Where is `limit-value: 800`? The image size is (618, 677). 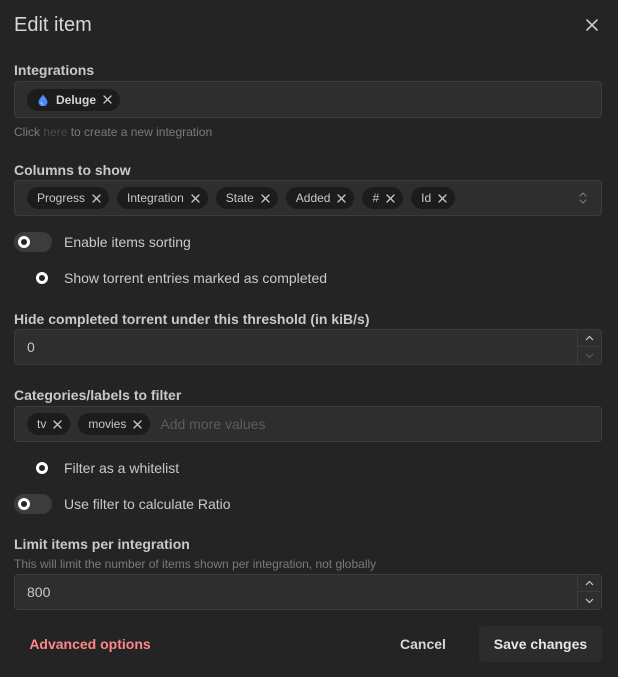
limit-value: 800 is located at coordinates (39, 592).